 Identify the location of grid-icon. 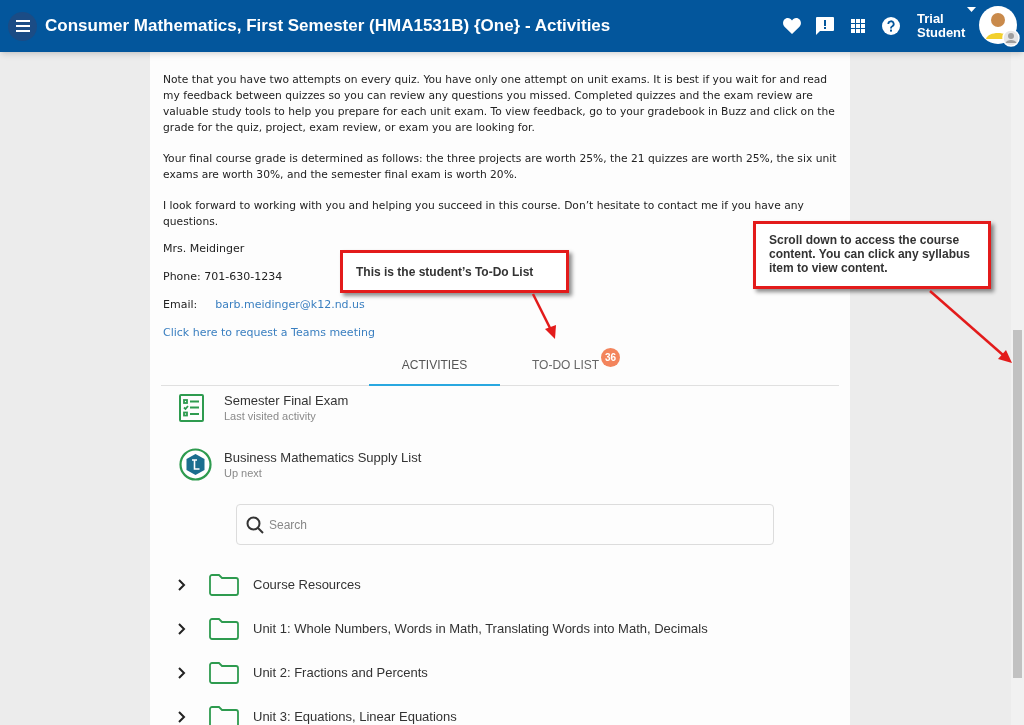
(857, 26).